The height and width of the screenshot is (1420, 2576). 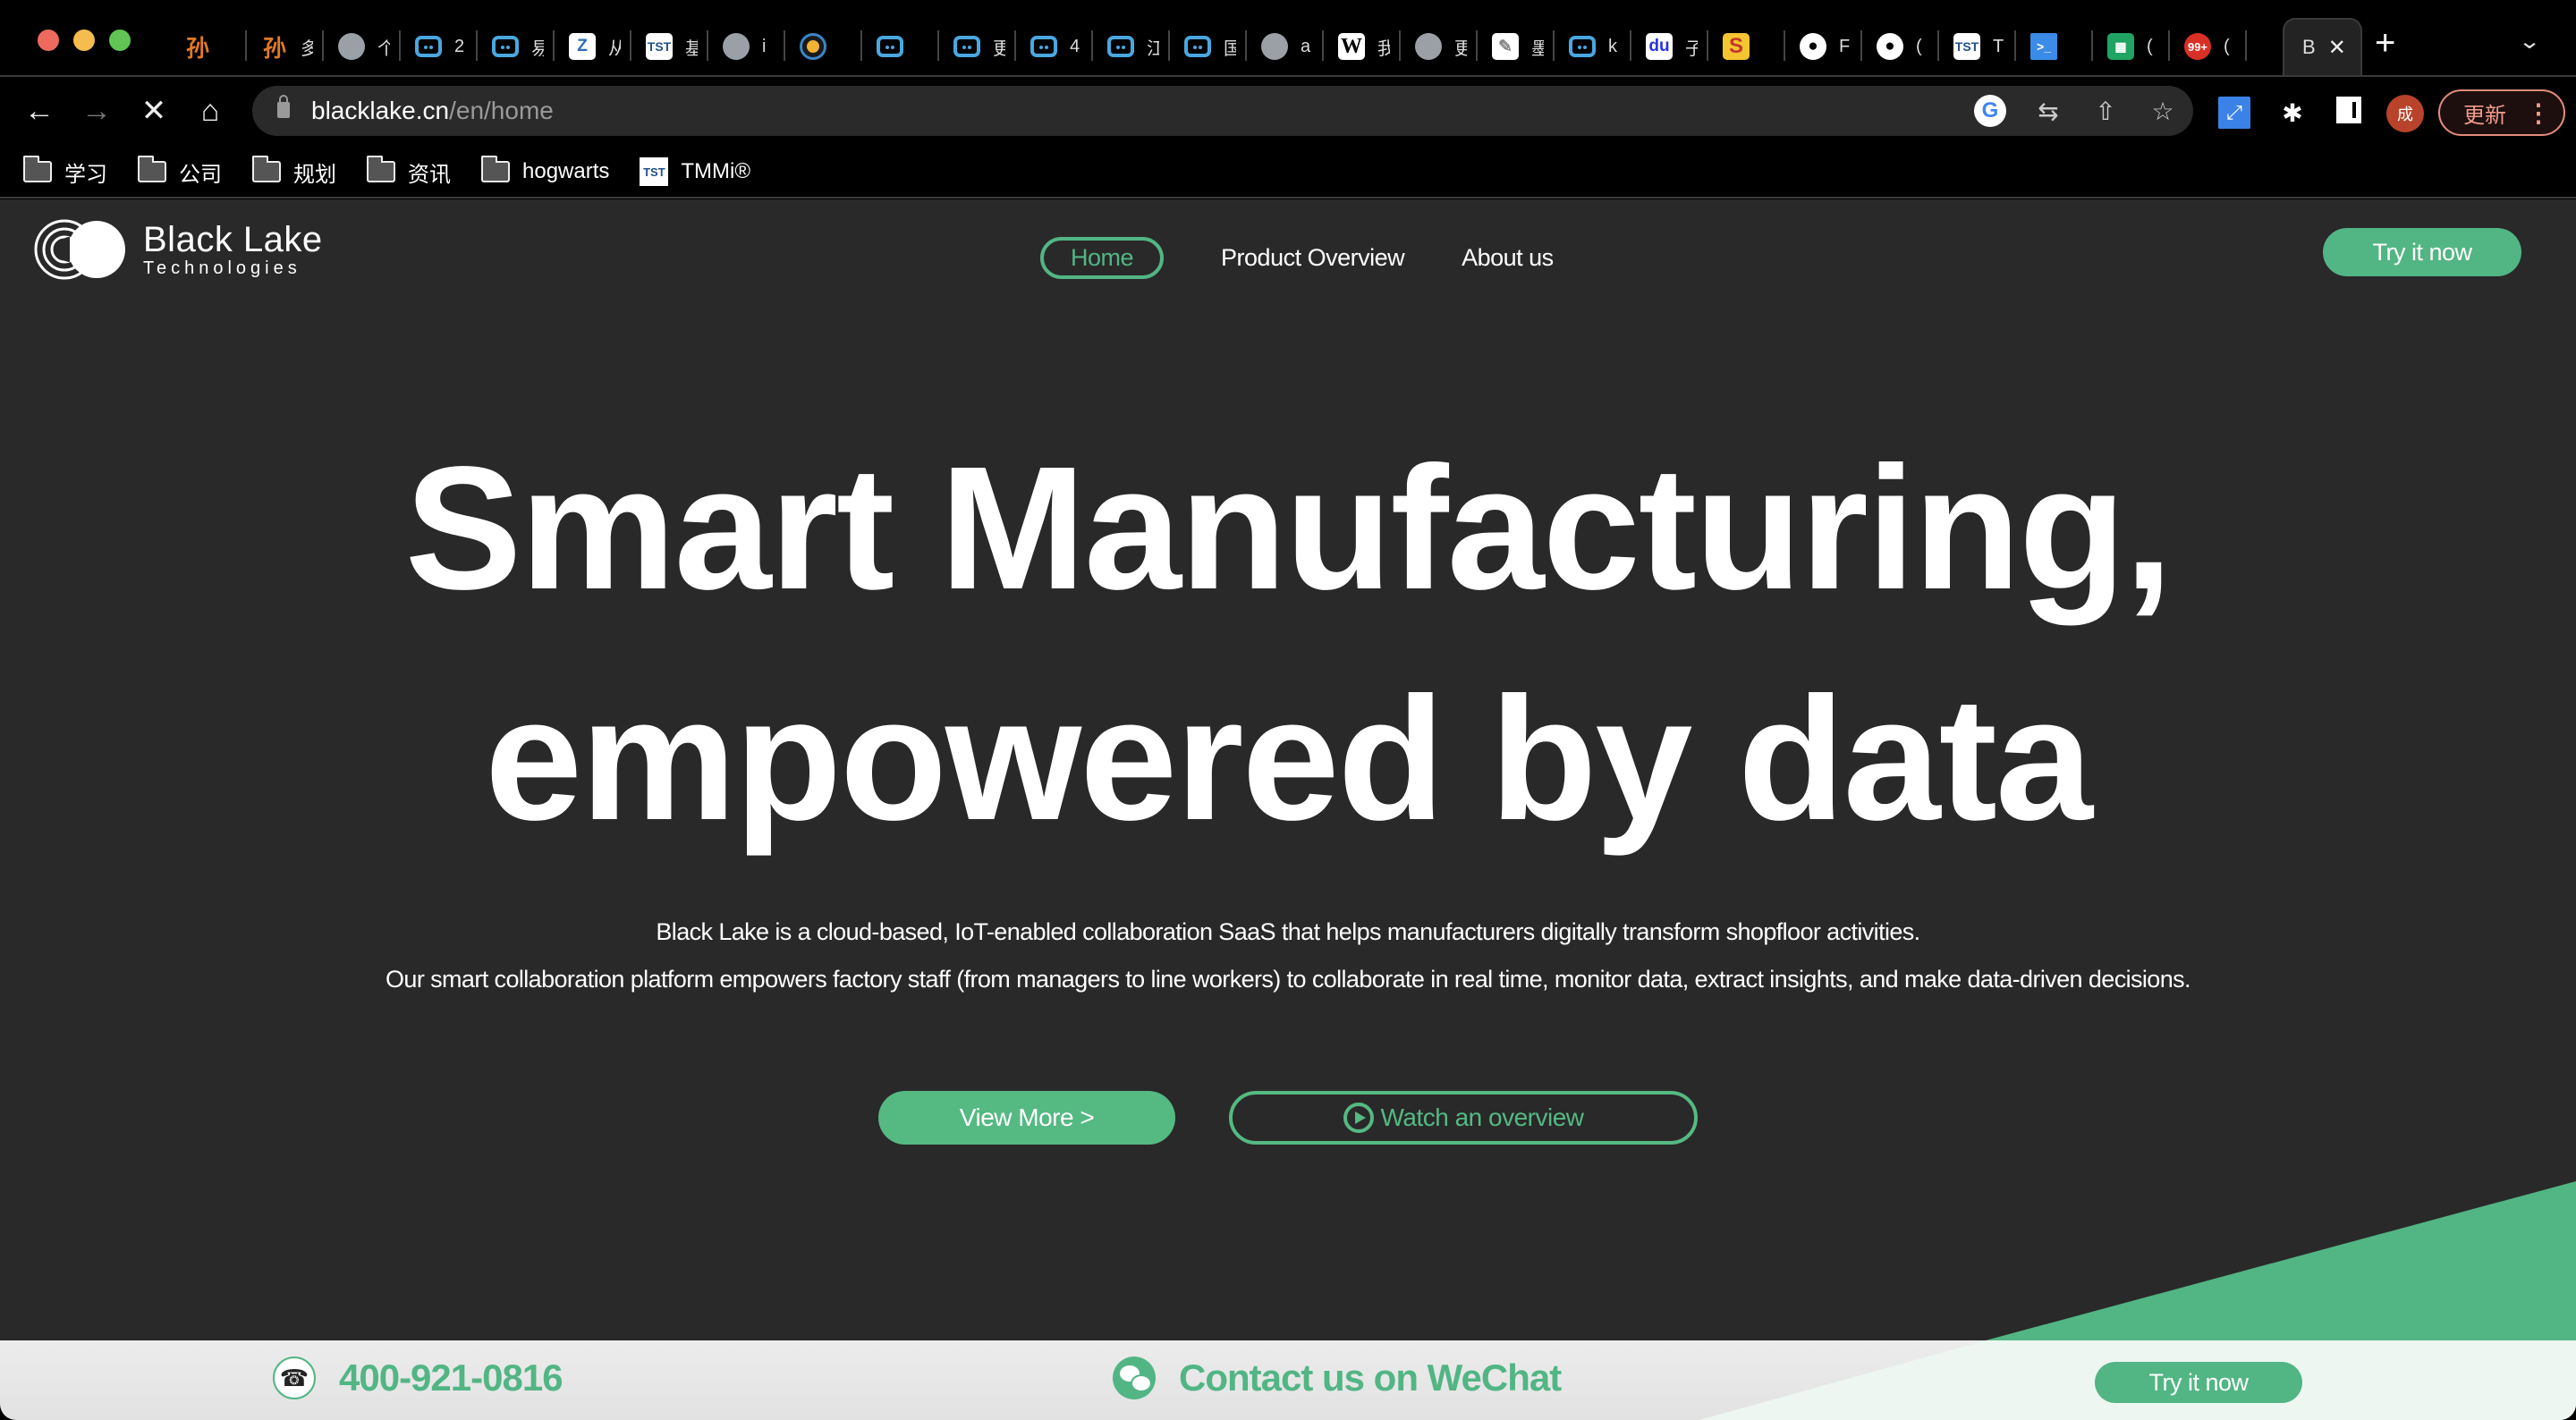 What do you see at coordinates (1593, 46) in the screenshot?
I see `tab: k` at bounding box center [1593, 46].